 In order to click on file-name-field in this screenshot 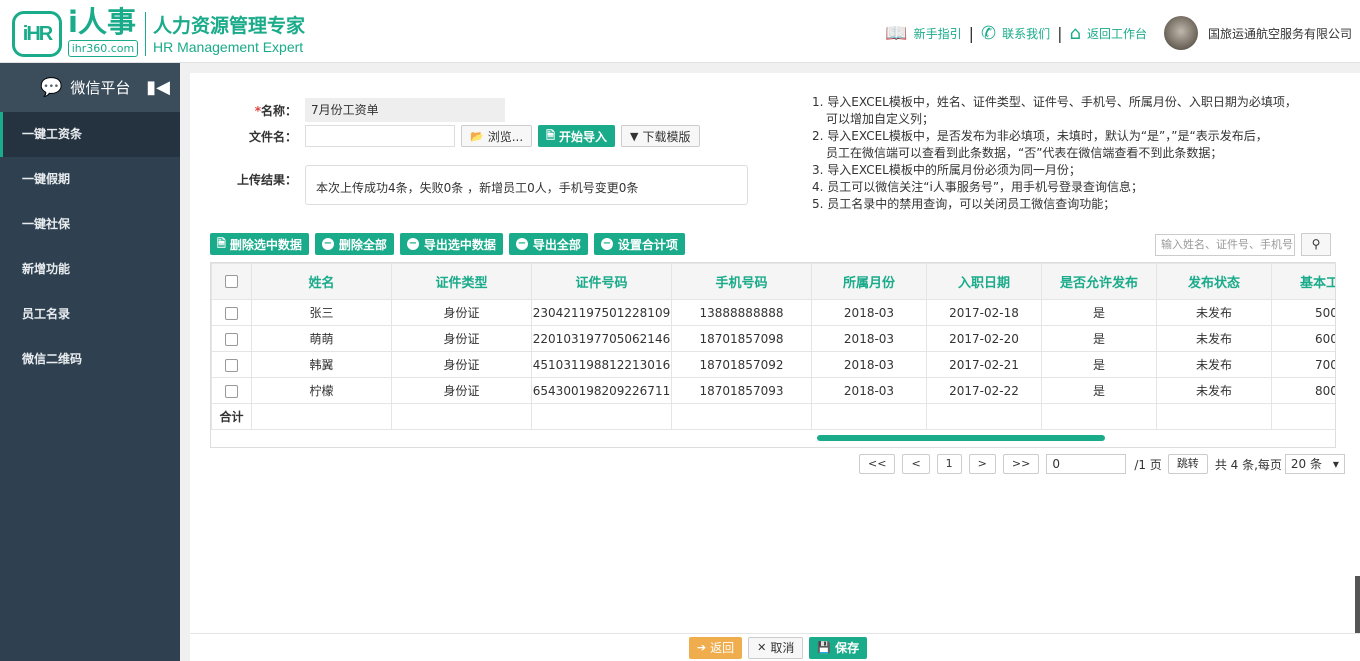, I will do `click(380, 136)`.